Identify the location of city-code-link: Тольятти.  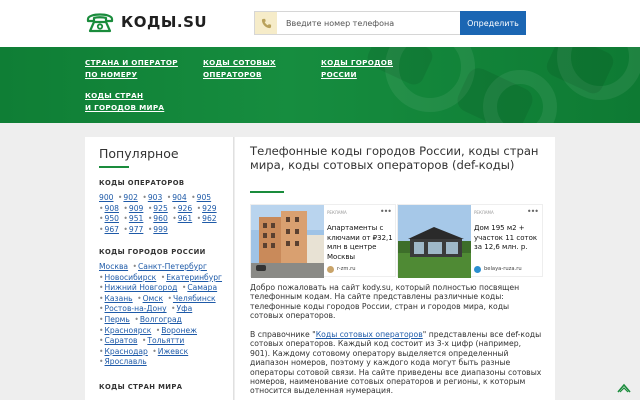
(165, 340).